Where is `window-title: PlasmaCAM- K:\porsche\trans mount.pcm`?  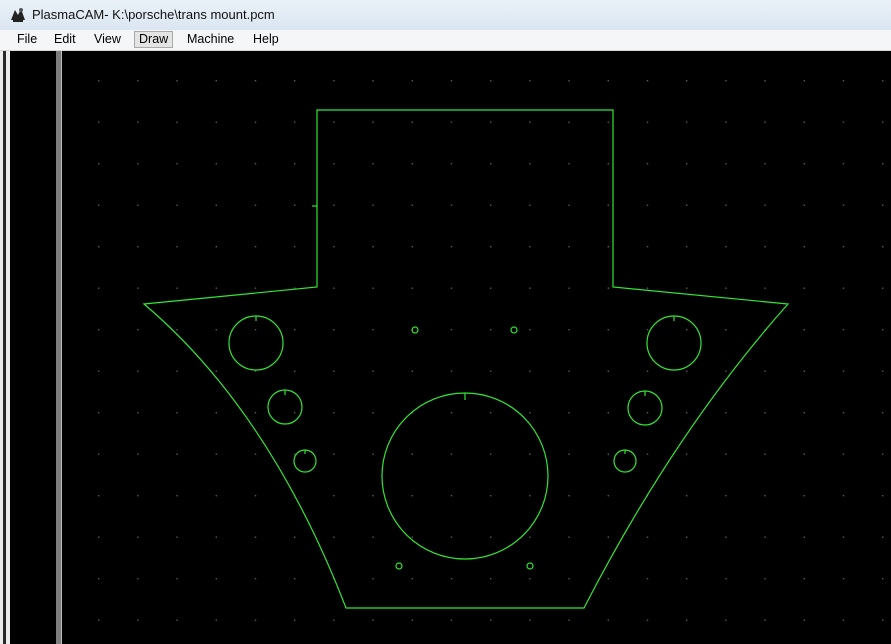
window-title: PlasmaCAM- K:\porsche\trans mount.pcm is located at coordinates (153, 14).